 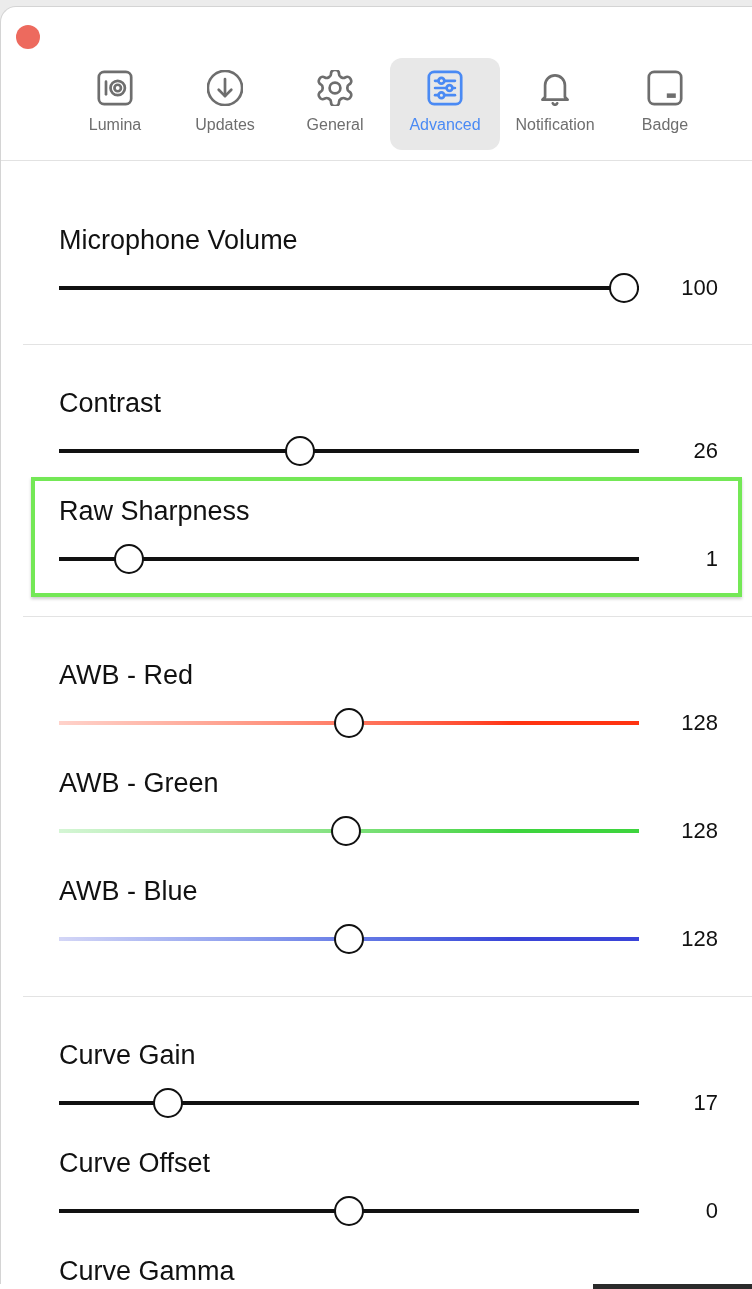 What do you see at coordinates (28, 37) in the screenshot?
I see `close-button` at bounding box center [28, 37].